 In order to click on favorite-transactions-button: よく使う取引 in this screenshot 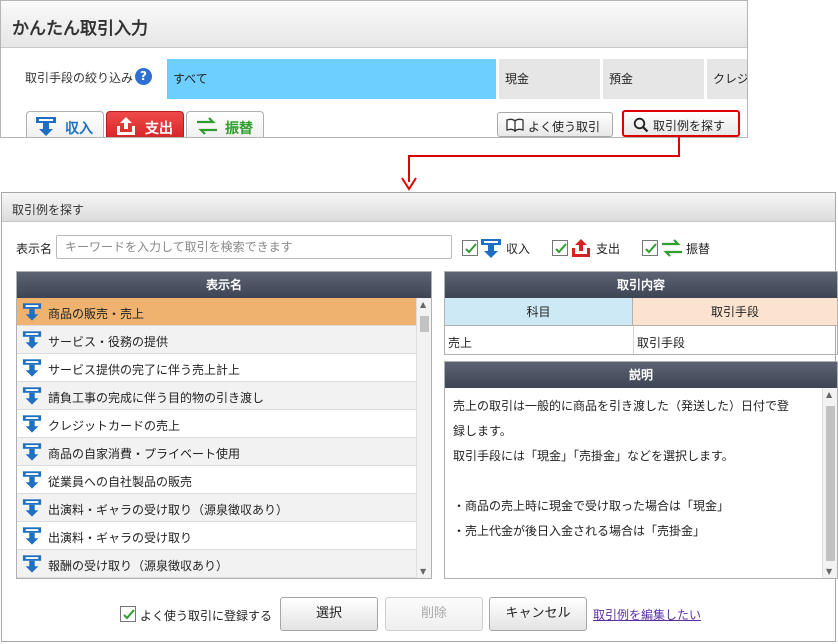, I will do `click(555, 124)`.